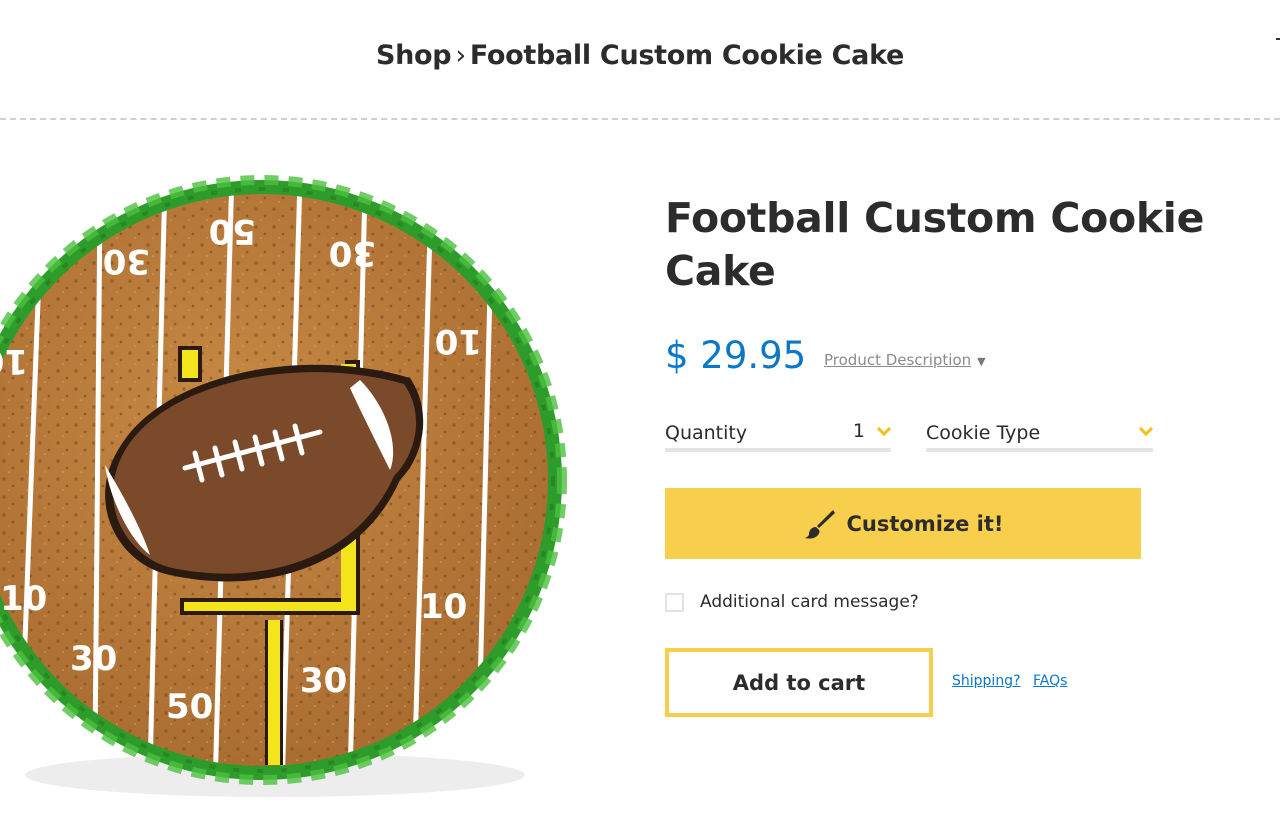 Image resolution: width=1280 pixels, height=832 pixels. Describe the element at coordinates (1050, 681) in the screenshot. I see `faqs-link: FAQs` at that location.